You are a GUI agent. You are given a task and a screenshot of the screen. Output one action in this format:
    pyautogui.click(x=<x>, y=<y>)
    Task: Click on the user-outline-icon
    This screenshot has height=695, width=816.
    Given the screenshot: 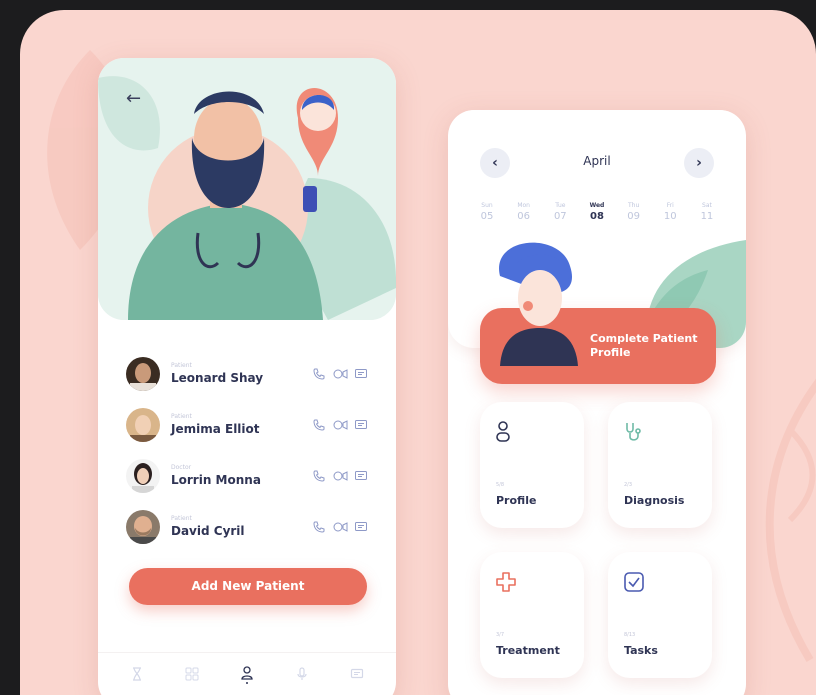 What is the action you would take?
    pyautogui.click(x=506, y=432)
    